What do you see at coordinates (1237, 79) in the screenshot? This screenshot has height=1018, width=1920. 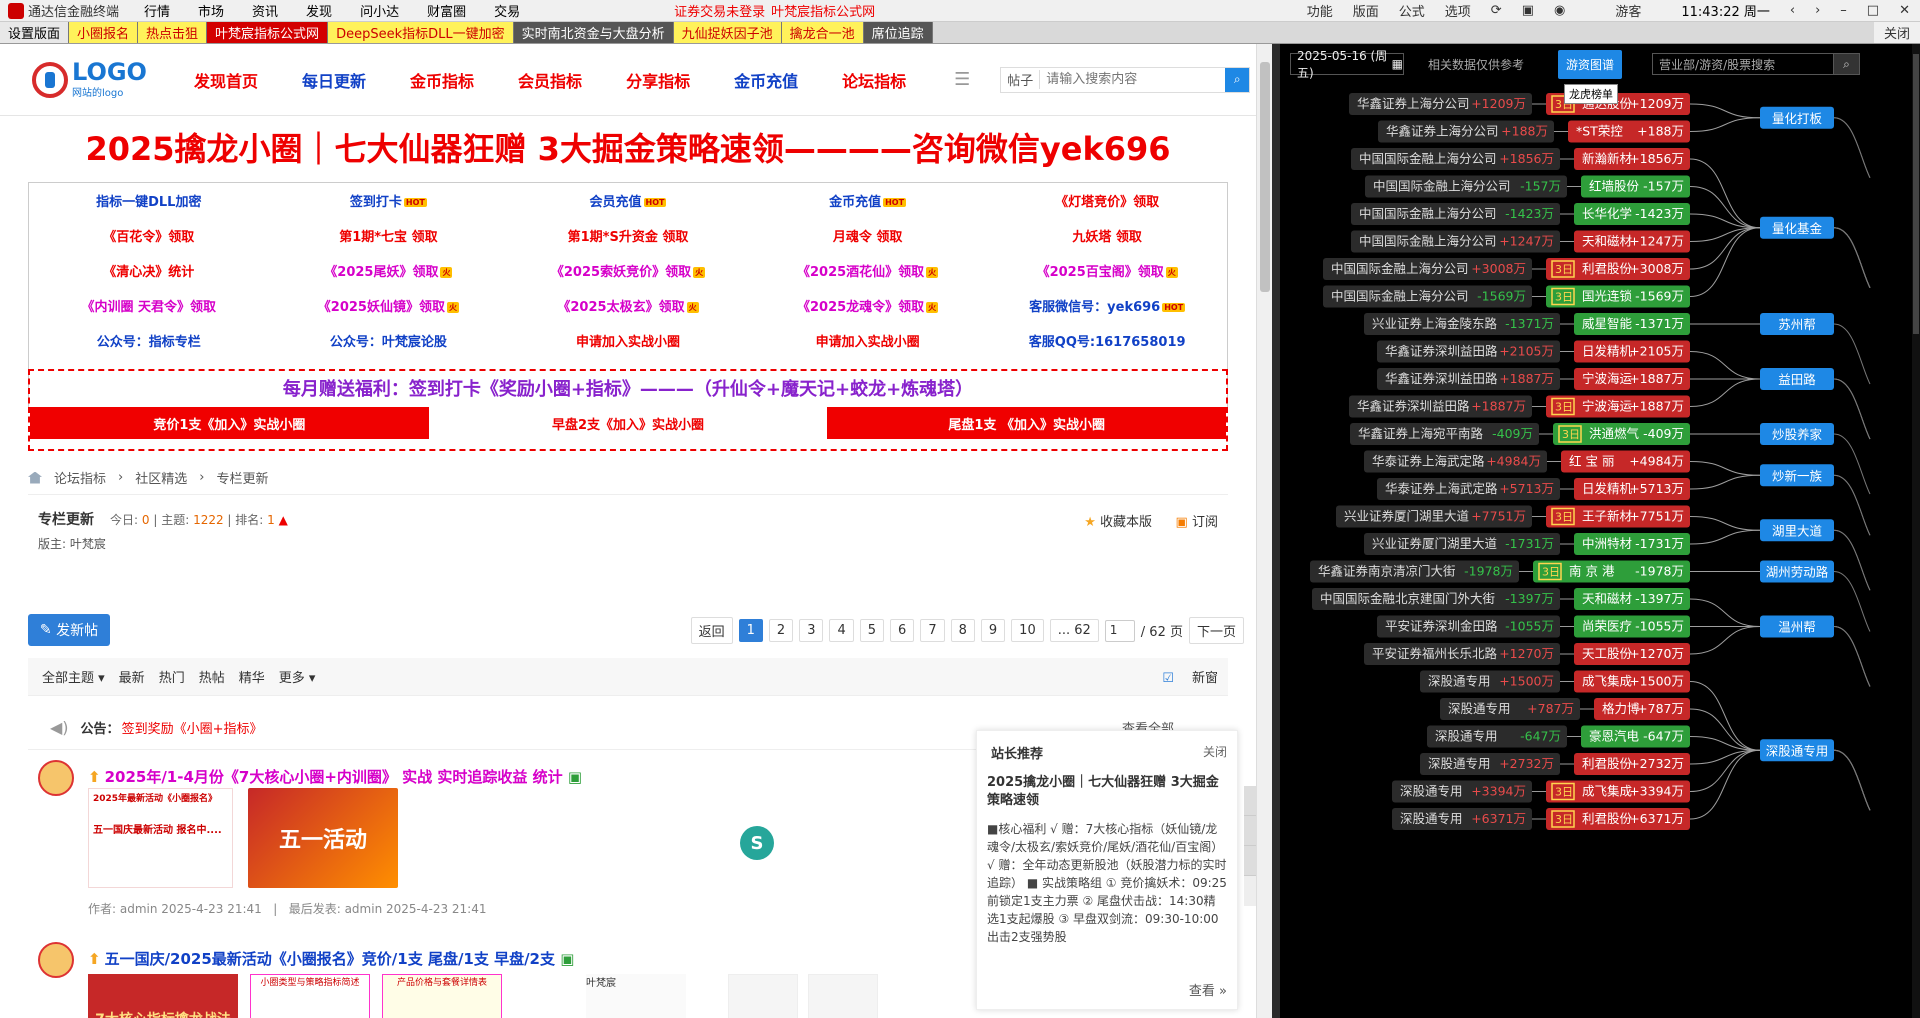 I see `search-icon: ⌕` at bounding box center [1237, 79].